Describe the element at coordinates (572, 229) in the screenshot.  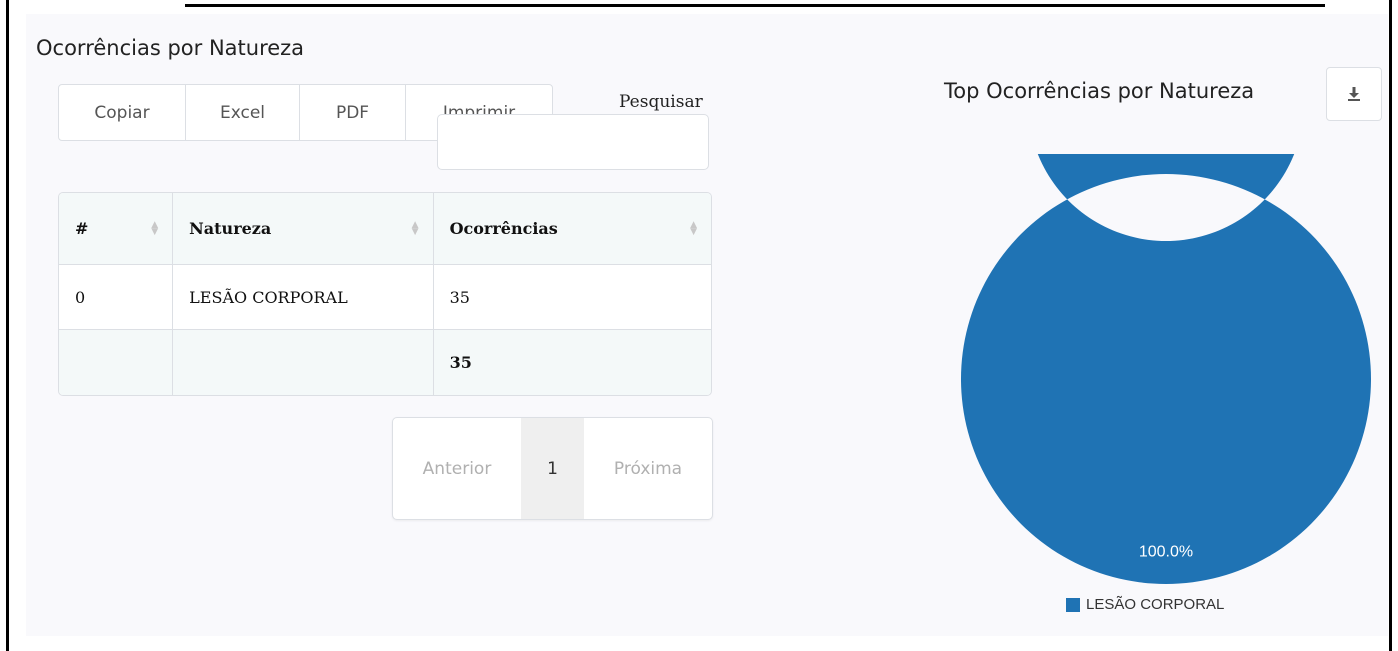
I see `column-header-ocorrencias: Ocorrências ▲ ▼` at that location.